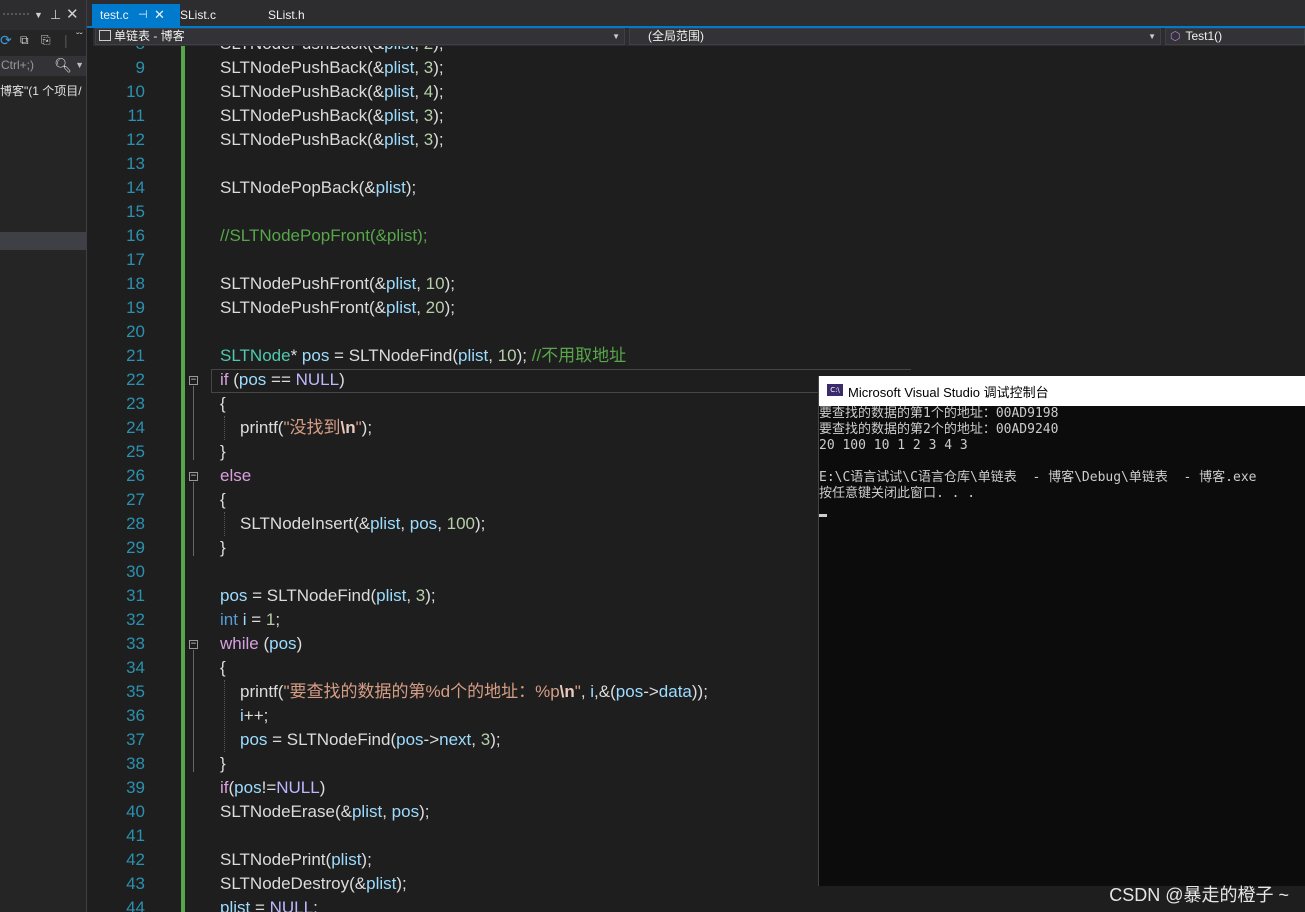 This screenshot has height=912, width=1305. What do you see at coordinates (46, 40) in the screenshot?
I see `show-all-files-icon: ⎘` at bounding box center [46, 40].